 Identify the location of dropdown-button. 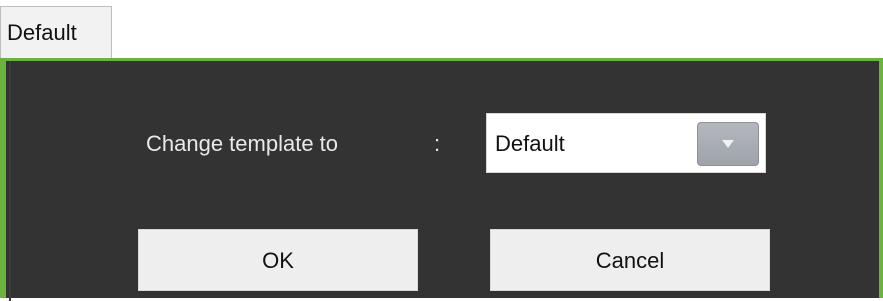
(728, 144).